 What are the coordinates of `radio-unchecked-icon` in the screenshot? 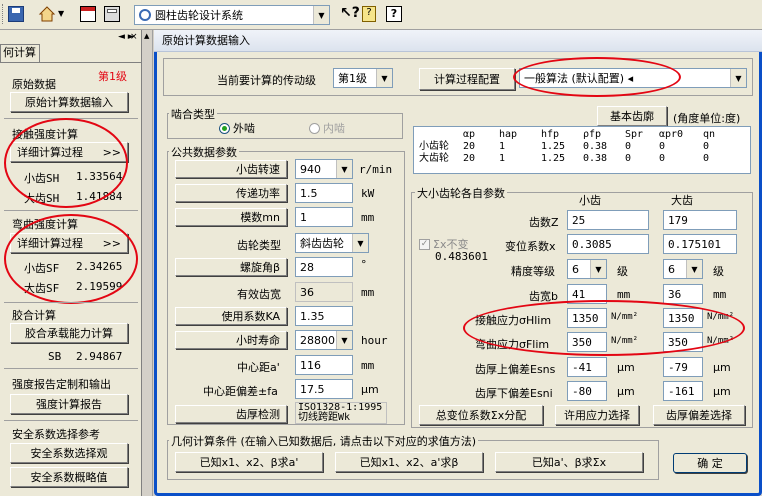 It's located at (314, 128).